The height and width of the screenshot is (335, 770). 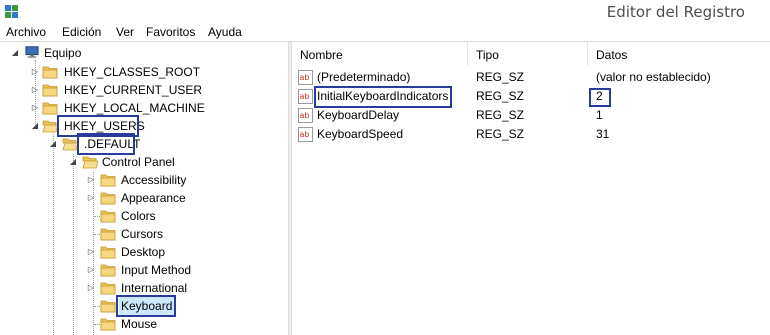 I want to click on column-header-tipo: Tipo, so click(x=528, y=54).